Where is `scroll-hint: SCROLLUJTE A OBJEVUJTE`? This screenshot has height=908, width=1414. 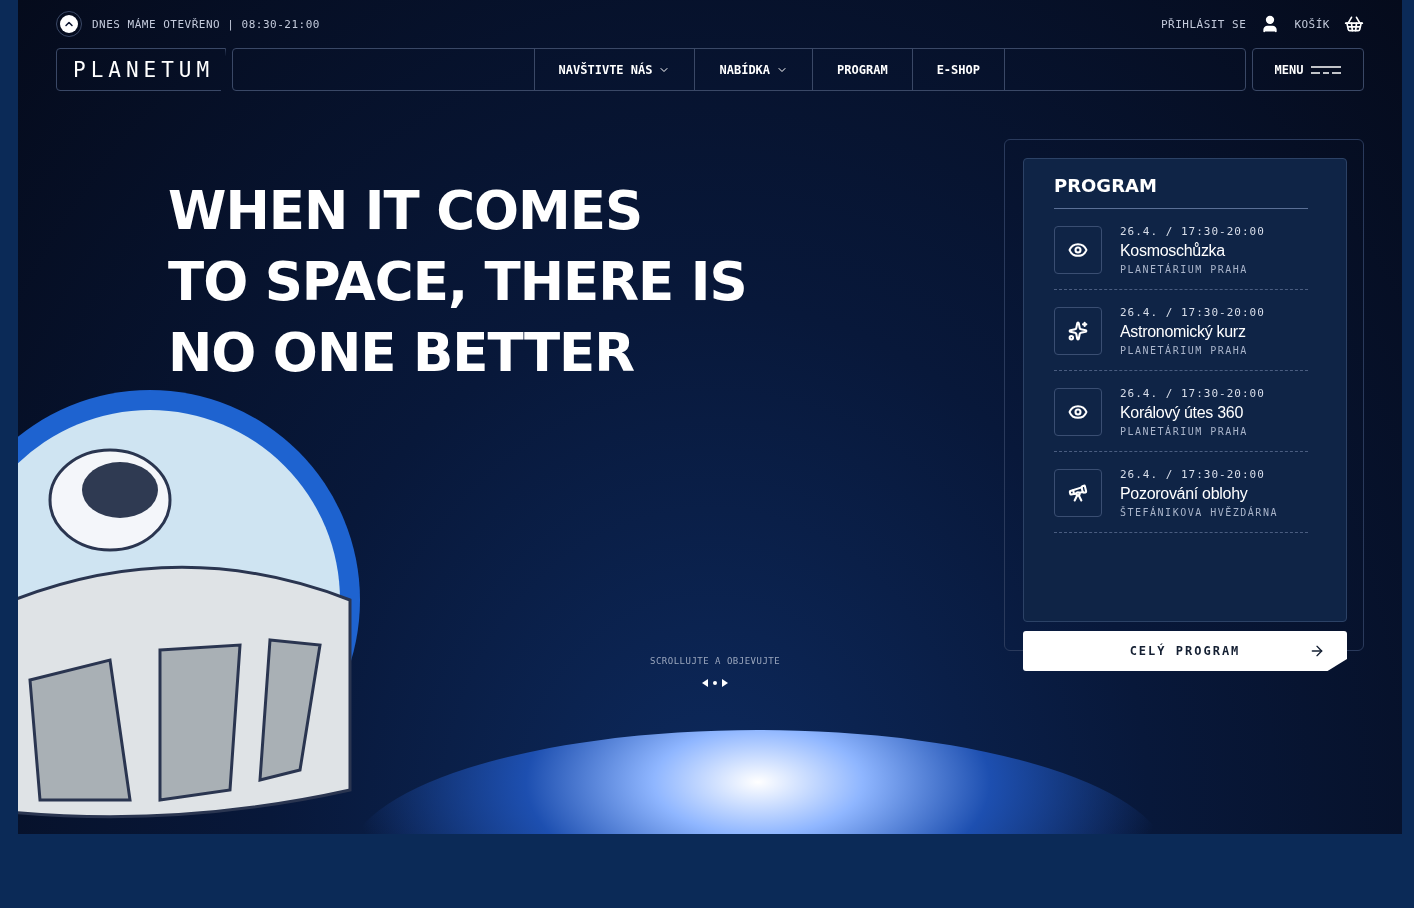 scroll-hint: SCROLLUJTE A OBJEVUJTE is located at coordinates (715, 661).